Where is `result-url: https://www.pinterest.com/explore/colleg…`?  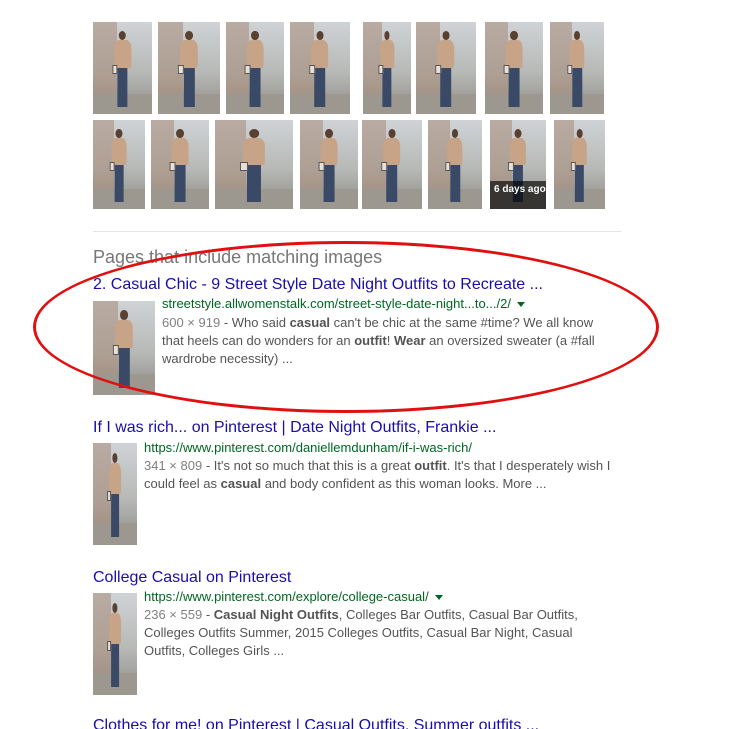 result-url: https://www.pinterest.com/explore/colleg… is located at coordinates (293, 596).